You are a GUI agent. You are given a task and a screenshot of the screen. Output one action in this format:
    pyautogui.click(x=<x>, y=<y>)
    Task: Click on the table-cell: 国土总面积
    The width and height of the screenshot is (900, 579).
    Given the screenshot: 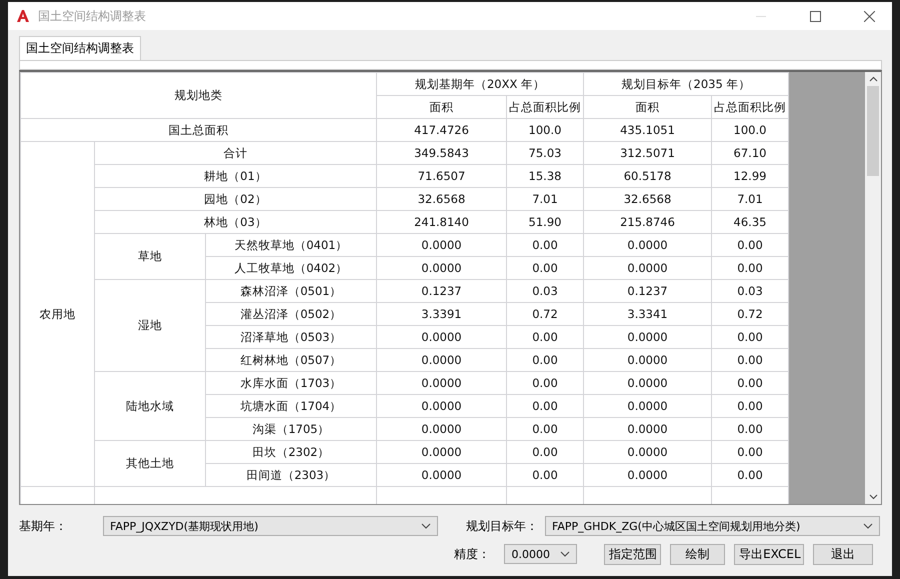 What is the action you would take?
    pyautogui.click(x=198, y=130)
    